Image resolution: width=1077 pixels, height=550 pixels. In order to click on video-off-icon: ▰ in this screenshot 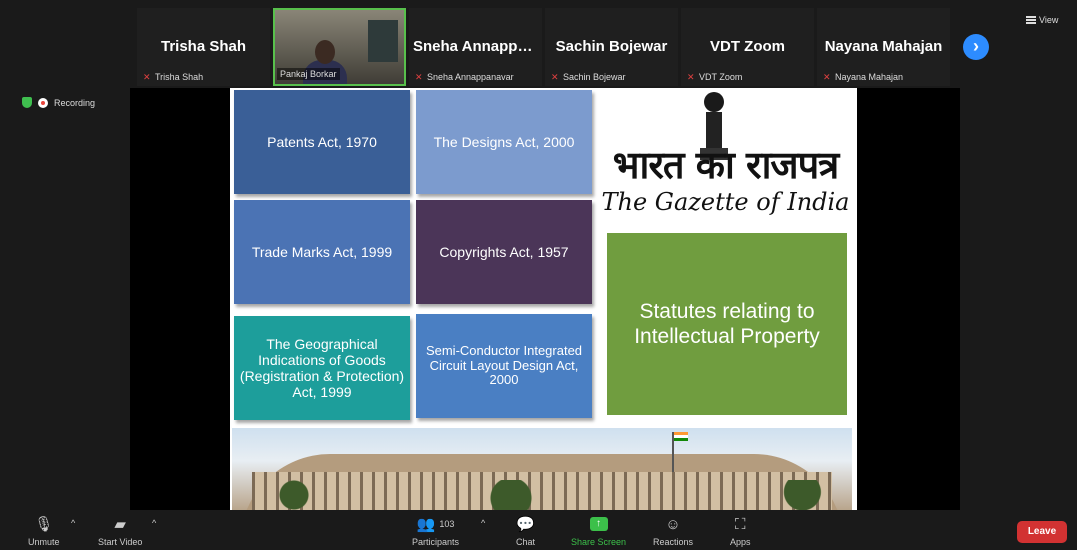, I will do `click(120, 524)`.